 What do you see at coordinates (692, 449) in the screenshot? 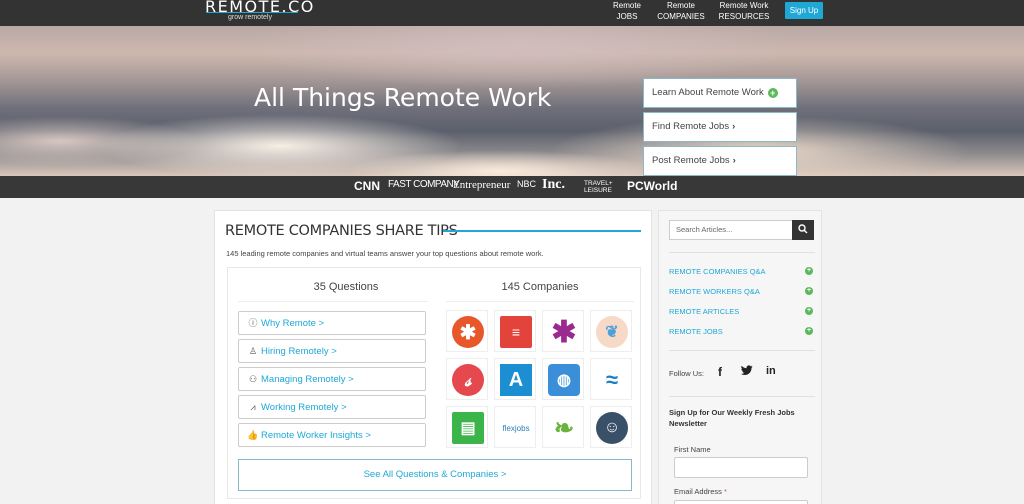
I see `first-name-label: First Name` at bounding box center [692, 449].